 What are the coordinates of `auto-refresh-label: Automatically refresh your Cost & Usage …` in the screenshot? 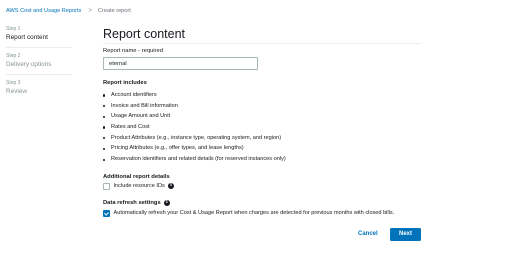 It's located at (254, 213).